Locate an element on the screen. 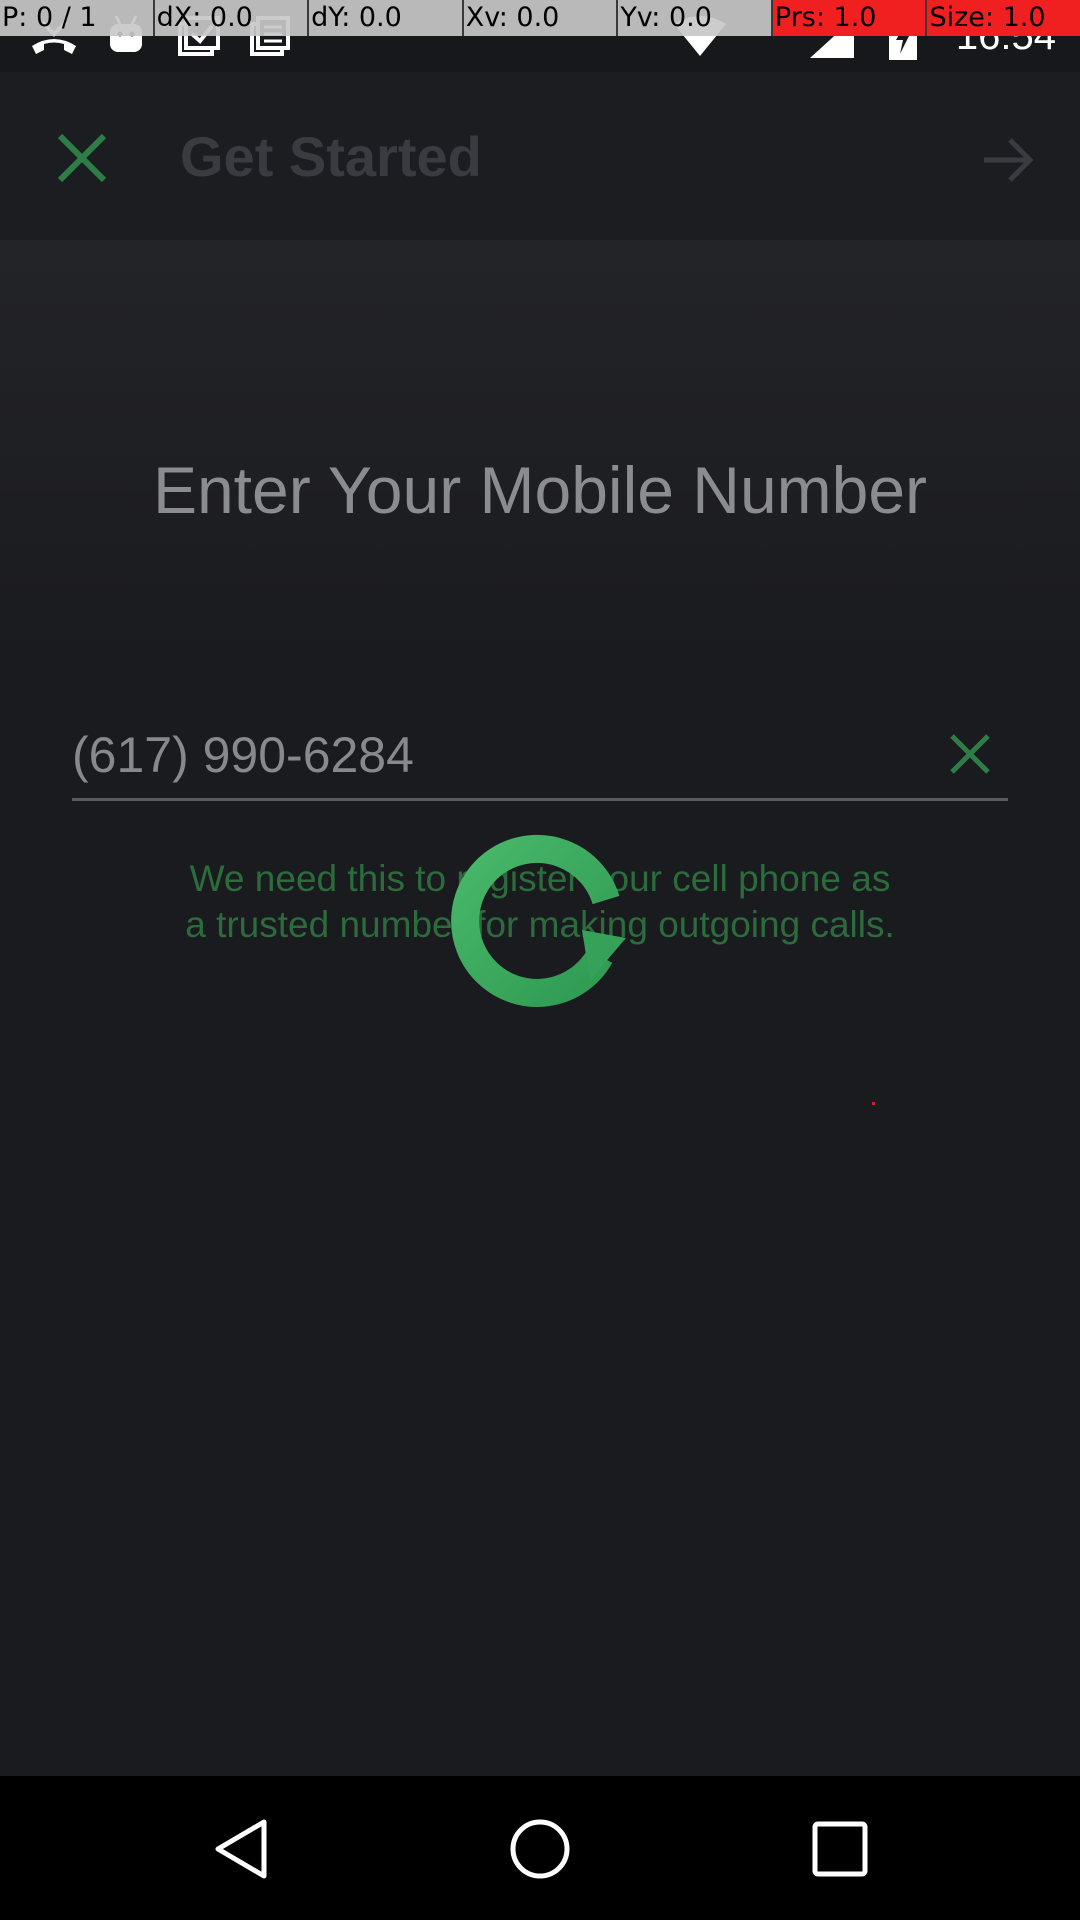  page-title: Get Started is located at coordinates (331, 156).